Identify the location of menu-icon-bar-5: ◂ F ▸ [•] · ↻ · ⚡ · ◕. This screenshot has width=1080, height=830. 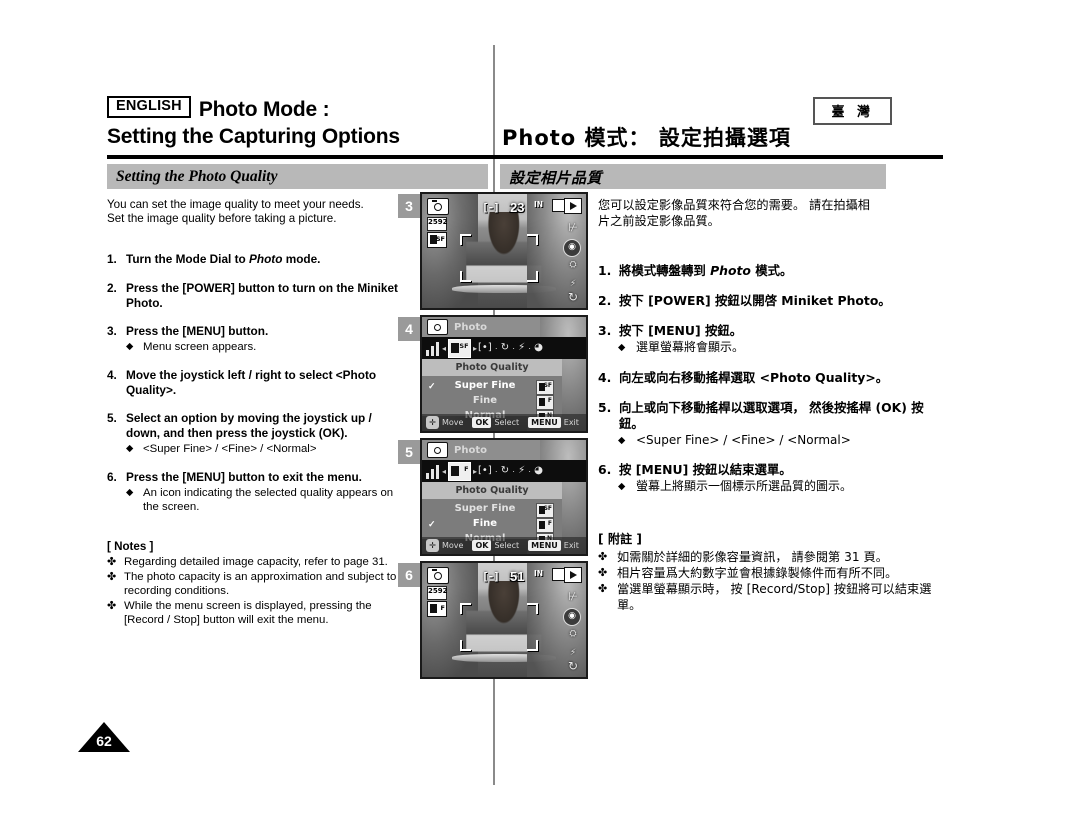
(504, 471).